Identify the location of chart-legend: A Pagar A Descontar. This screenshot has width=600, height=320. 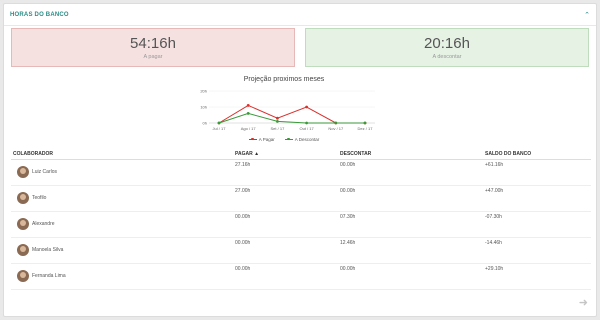
(284, 139).